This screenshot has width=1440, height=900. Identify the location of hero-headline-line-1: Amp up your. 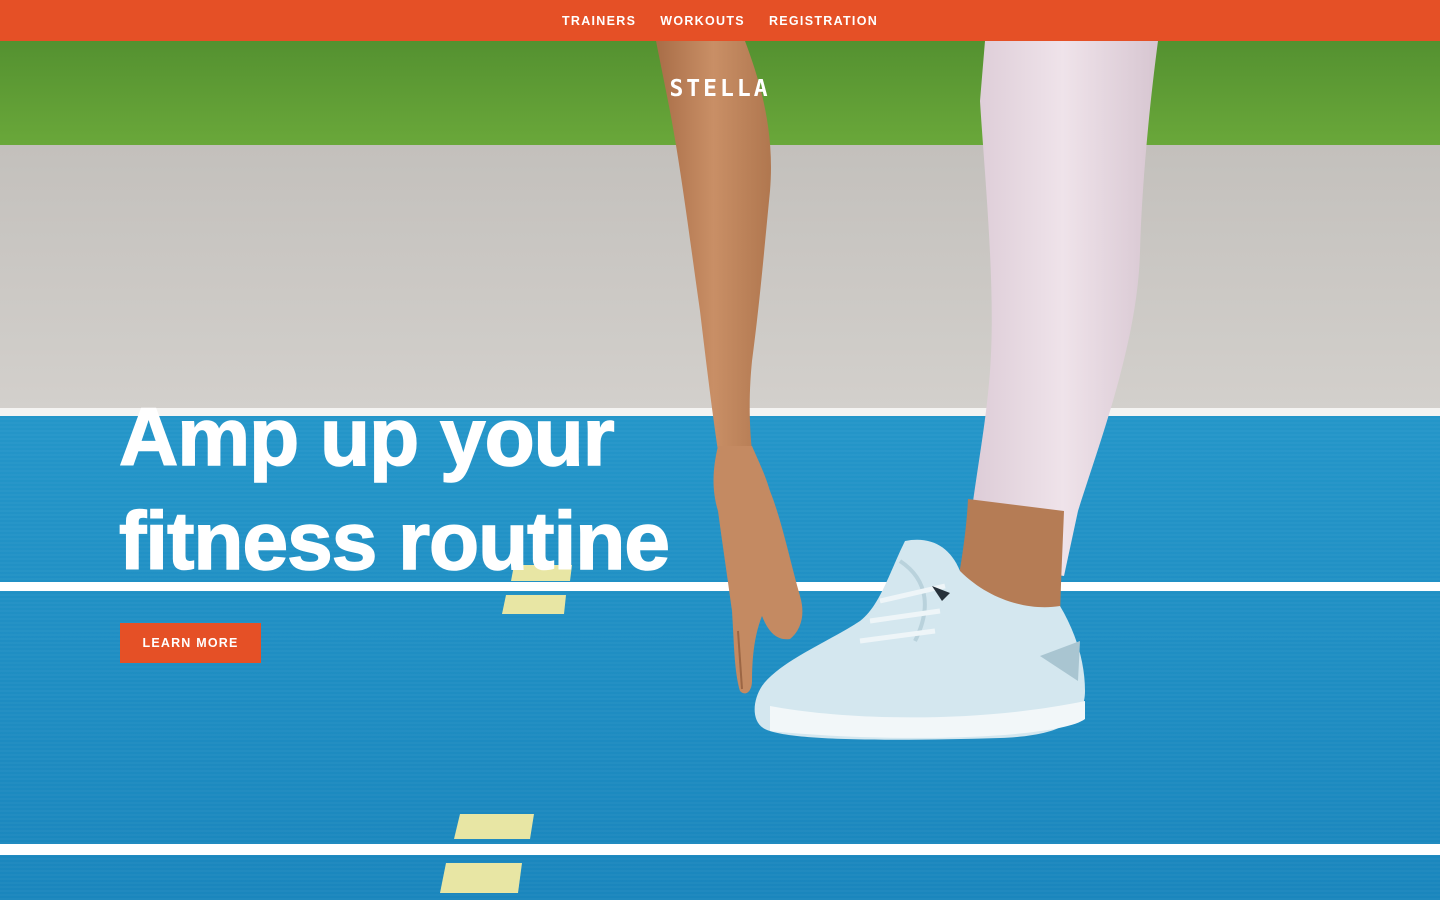
(366, 437).